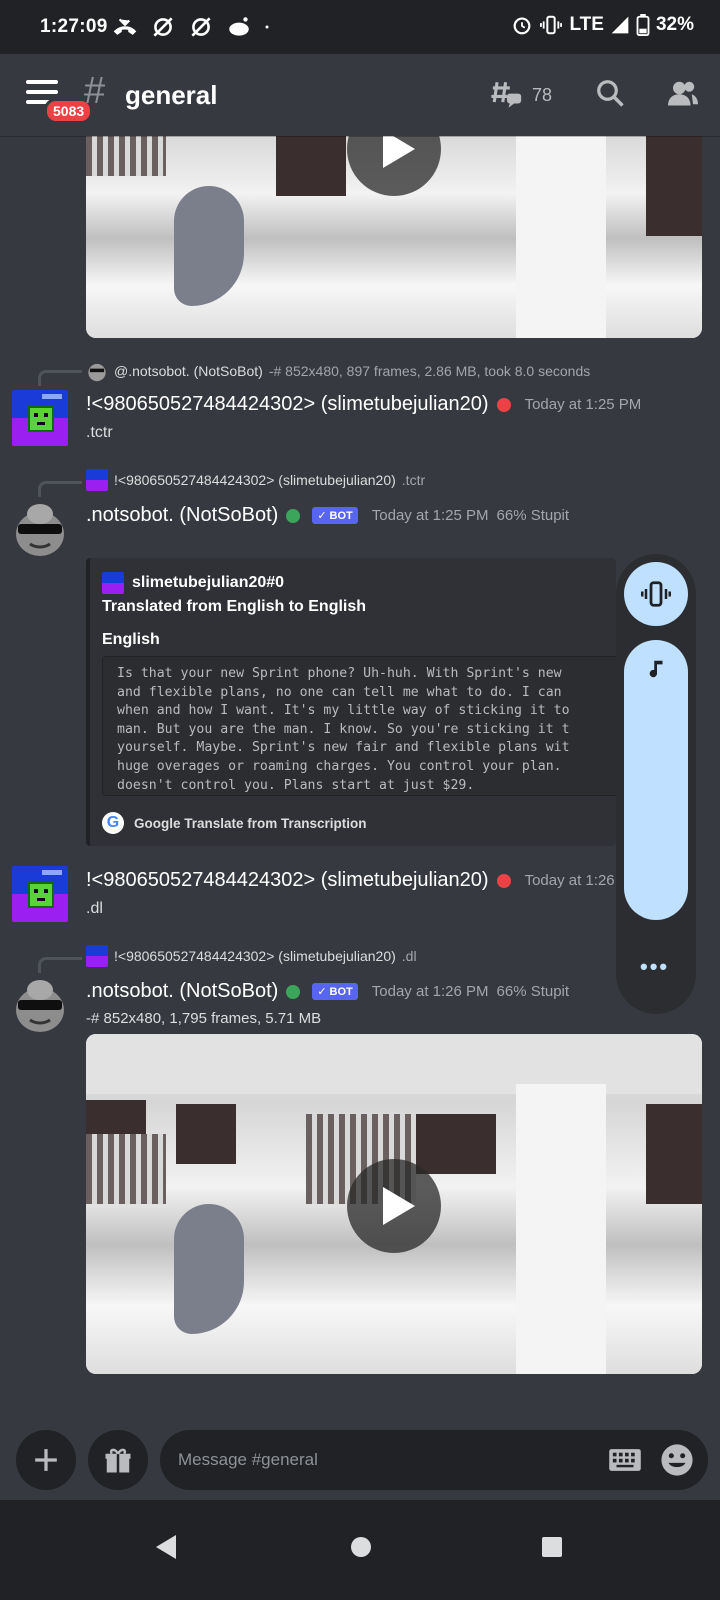 This screenshot has height=1600, width=720. What do you see at coordinates (654, 967) in the screenshot?
I see `more-options-icon: •••` at bounding box center [654, 967].